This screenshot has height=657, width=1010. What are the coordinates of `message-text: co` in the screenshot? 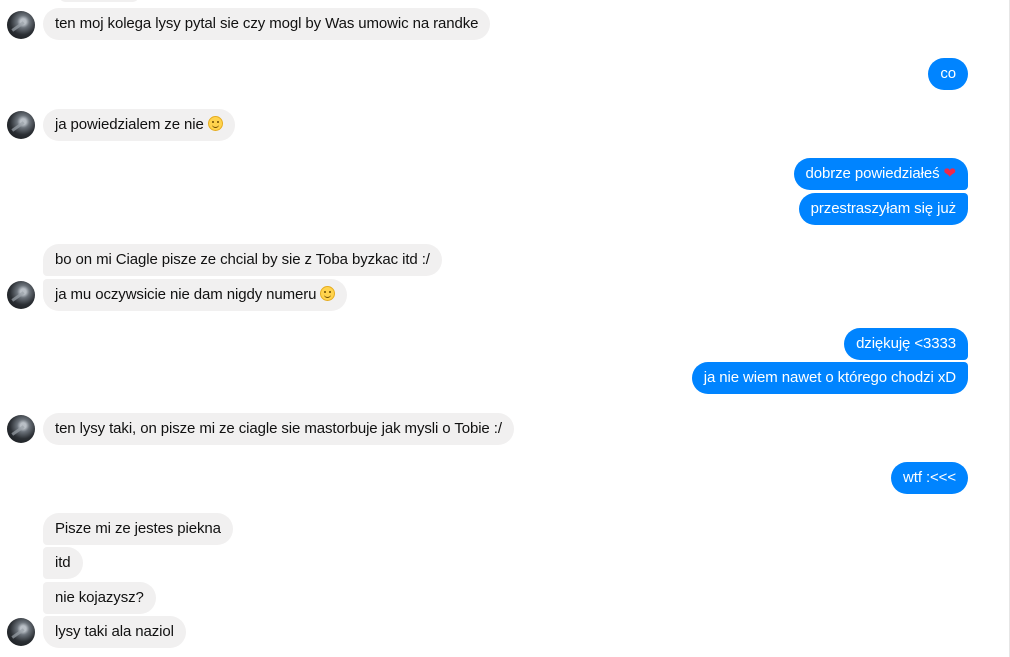 It's located at (948, 73).